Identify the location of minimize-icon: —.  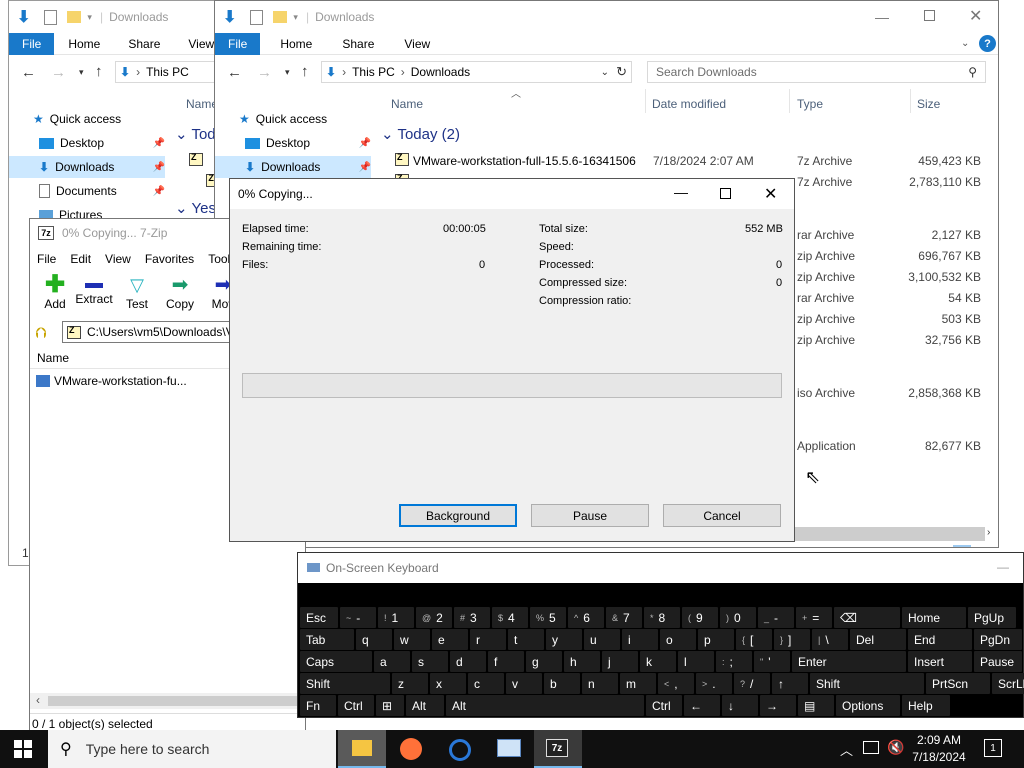
(681, 192).